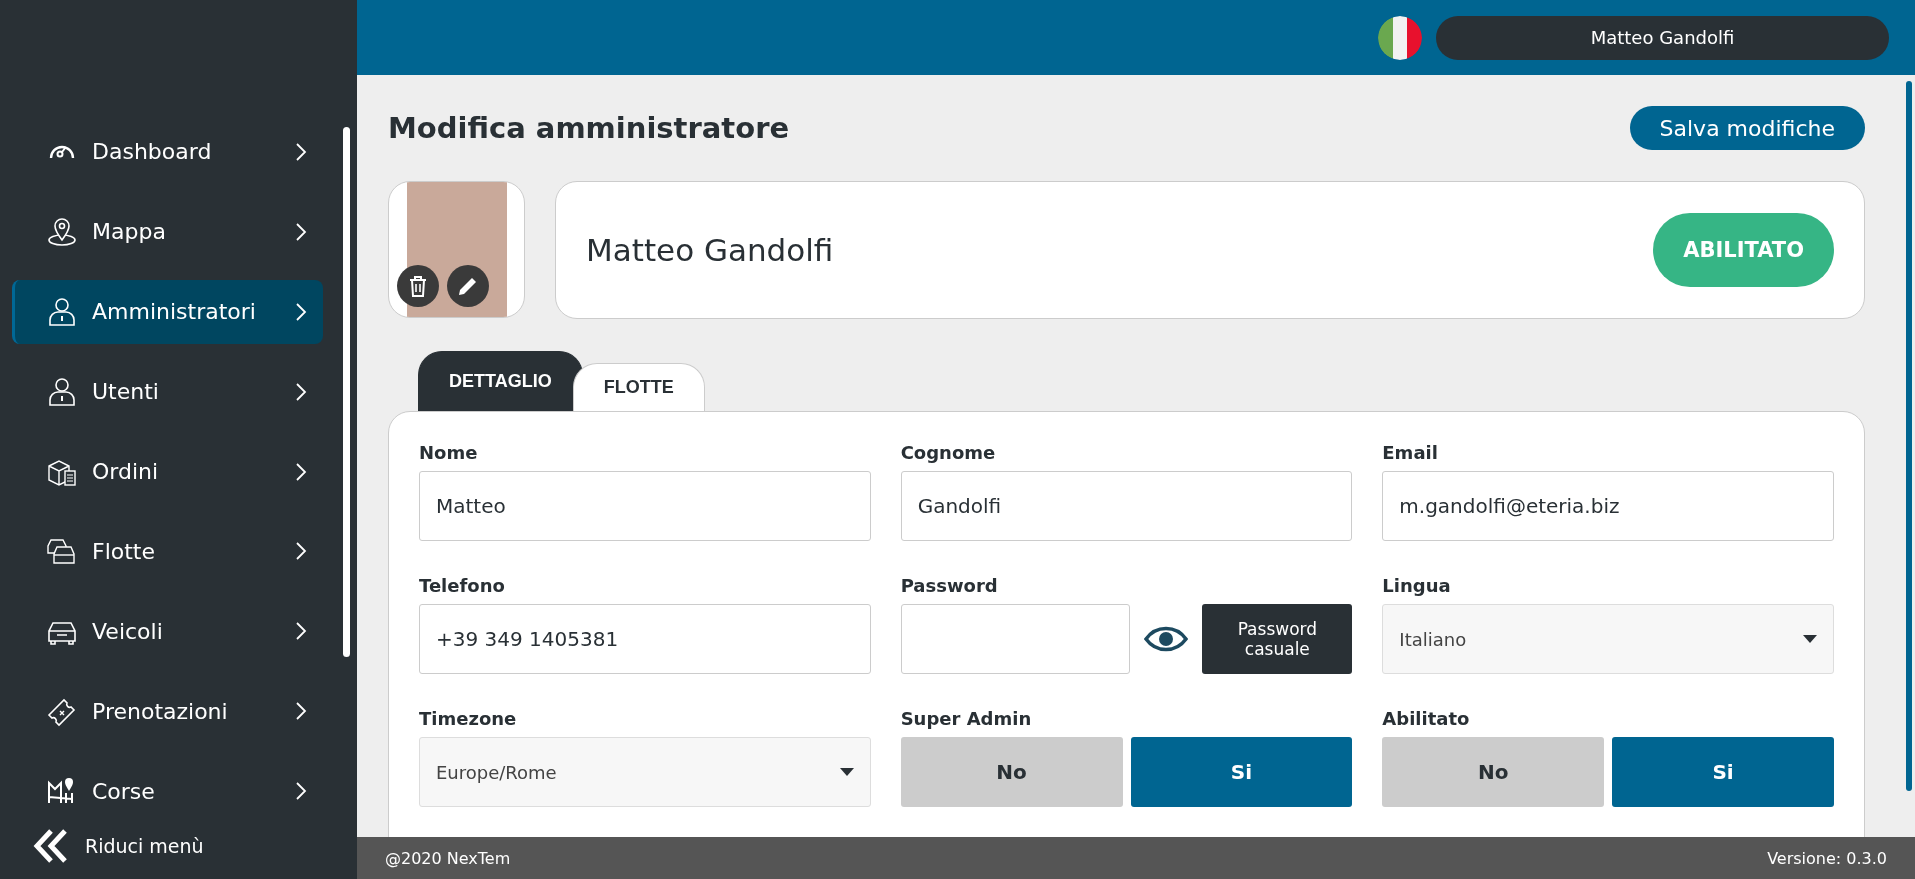 The height and width of the screenshot is (879, 1915). What do you see at coordinates (1277, 639) in the screenshot?
I see `random-password-button: Password casuale` at bounding box center [1277, 639].